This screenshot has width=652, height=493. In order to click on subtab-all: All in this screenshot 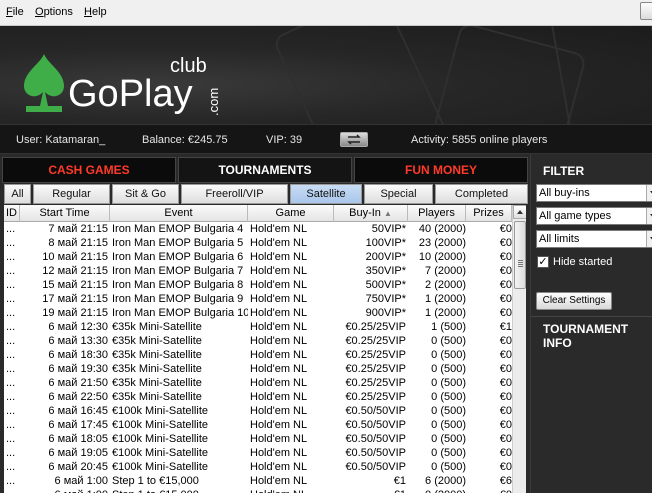, I will do `click(17, 194)`.